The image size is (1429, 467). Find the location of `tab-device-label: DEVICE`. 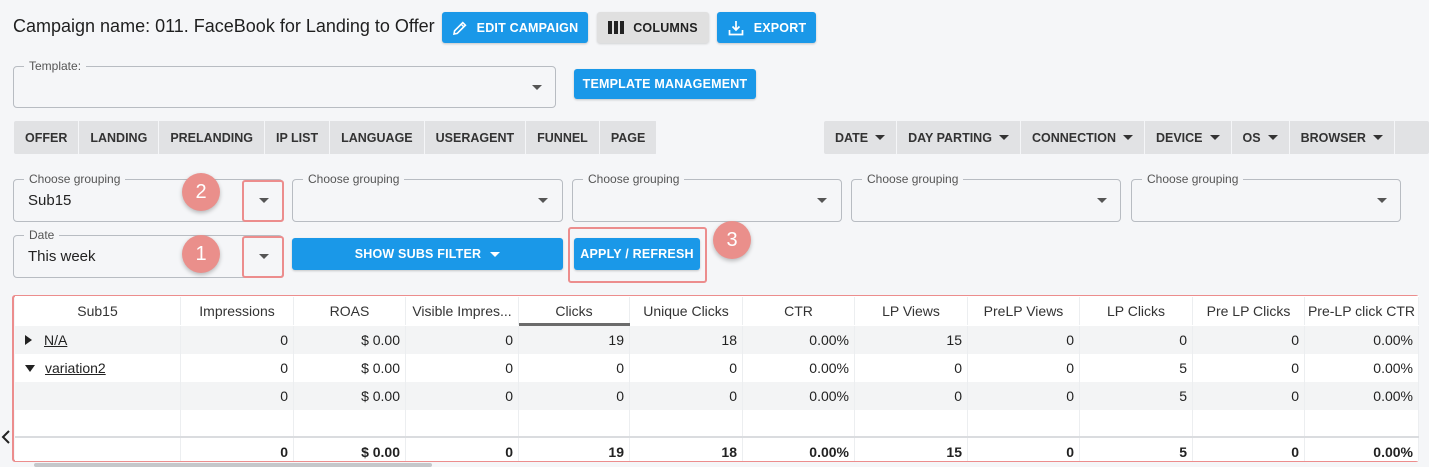

tab-device-label: DEVICE is located at coordinates (1179, 137).